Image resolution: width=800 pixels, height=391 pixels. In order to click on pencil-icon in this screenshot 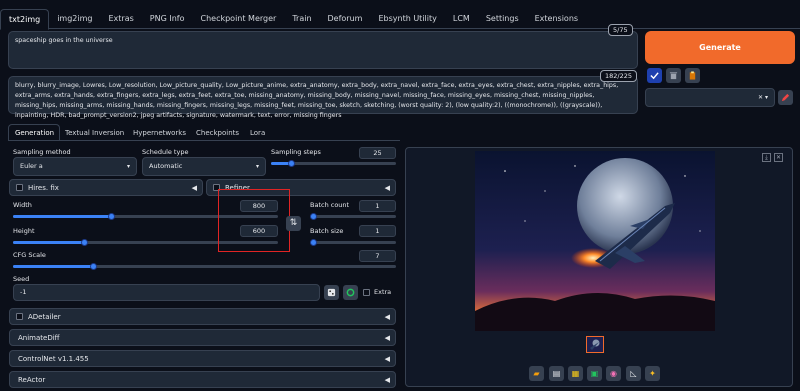, I will do `click(785, 97)`.